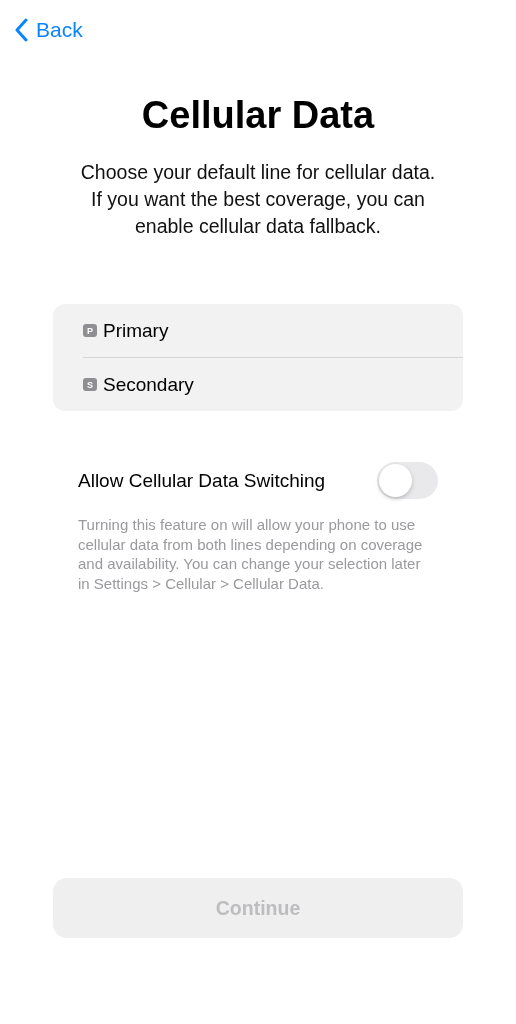 The width and height of the screenshot is (516, 1024). Describe the element at coordinates (258, 115) in the screenshot. I see `page-title: Cellular Data` at that location.